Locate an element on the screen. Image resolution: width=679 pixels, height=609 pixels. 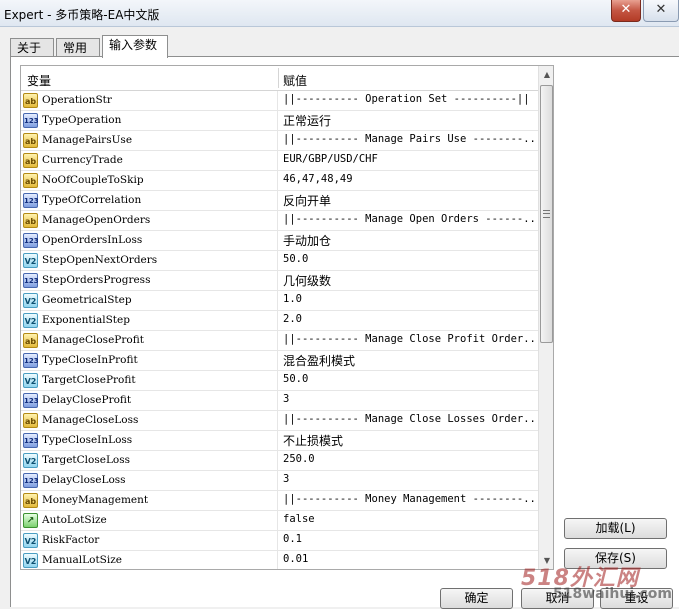
title-bar: Expert - 多币策略-EA中文版 ✕ ✕ is located at coordinates (339, 13).